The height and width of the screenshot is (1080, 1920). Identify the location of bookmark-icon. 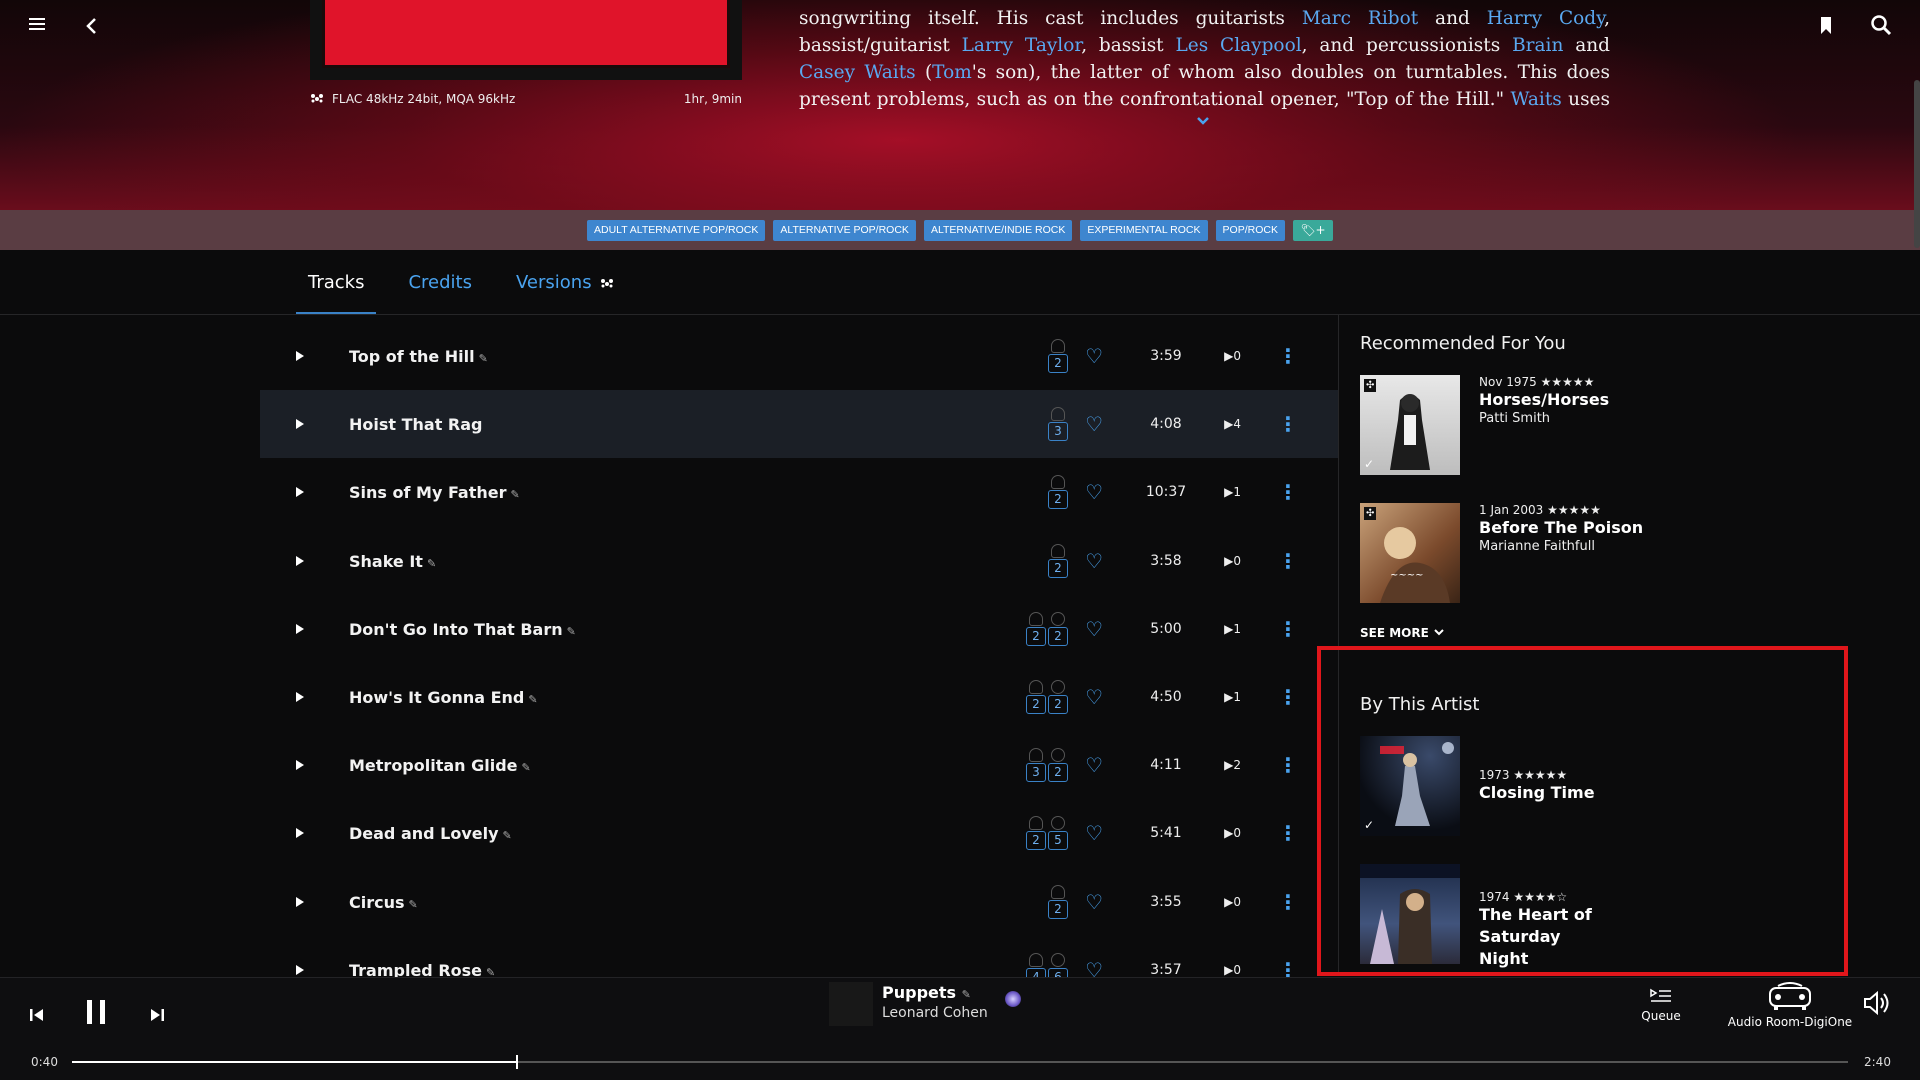
(1826, 28).